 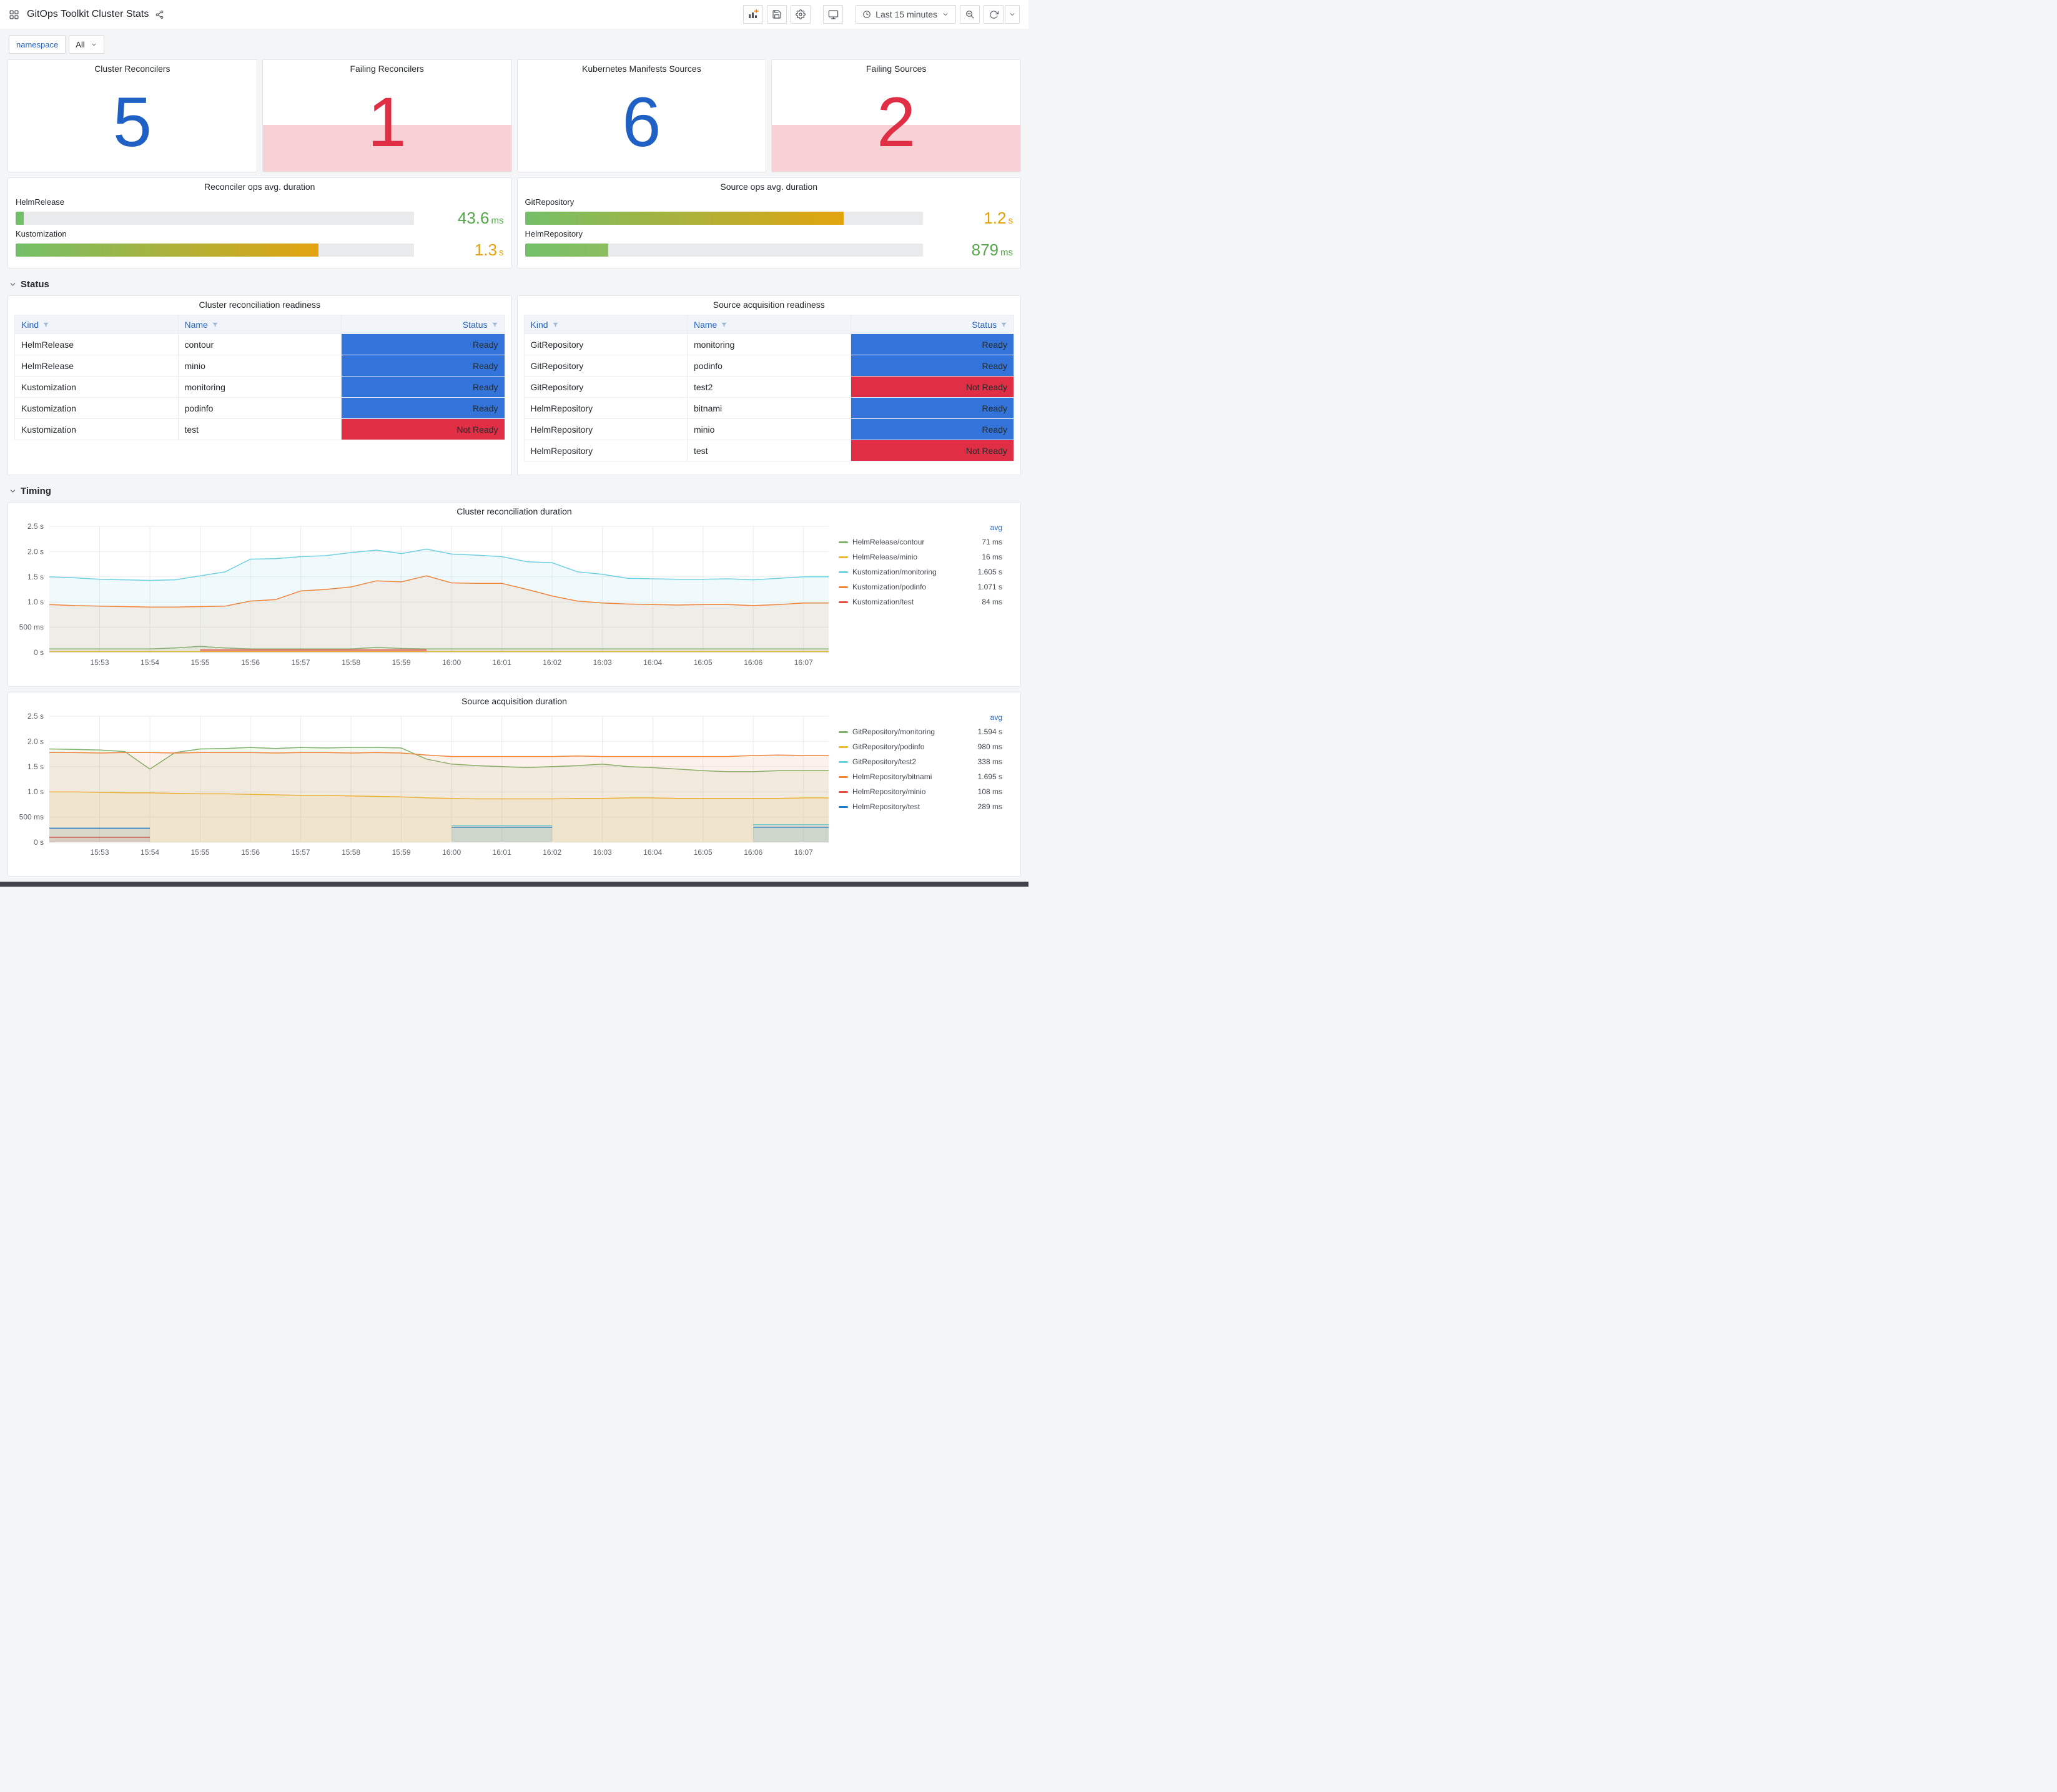 What do you see at coordinates (514, 701) in the screenshot?
I see `panel-title: Source acquisition duration` at bounding box center [514, 701].